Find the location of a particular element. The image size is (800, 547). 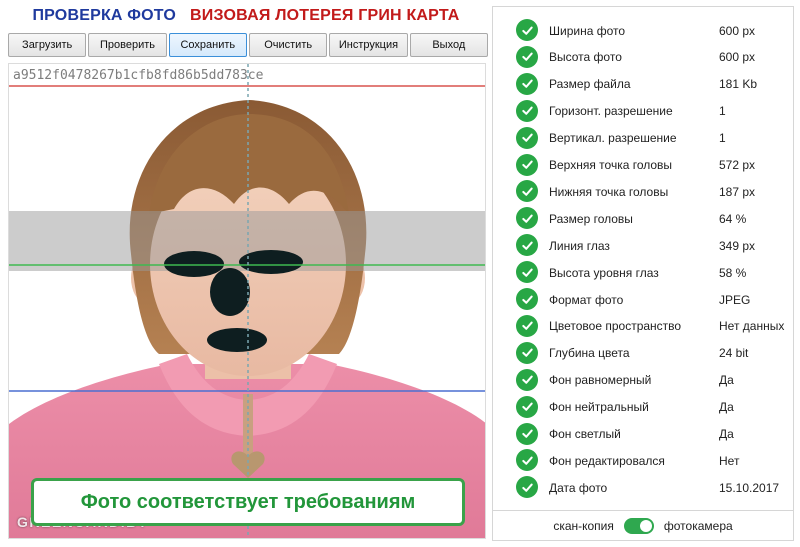

check-row: Высота уровня глаз 58 % is located at coordinates (643, 272).